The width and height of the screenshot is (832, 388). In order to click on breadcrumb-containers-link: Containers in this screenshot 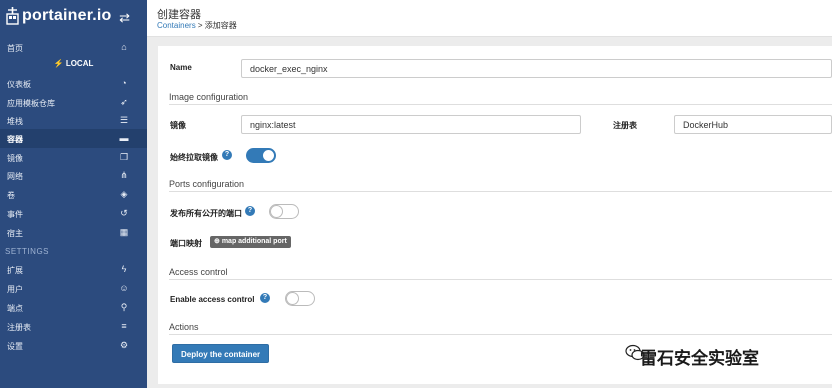, I will do `click(176, 25)`.